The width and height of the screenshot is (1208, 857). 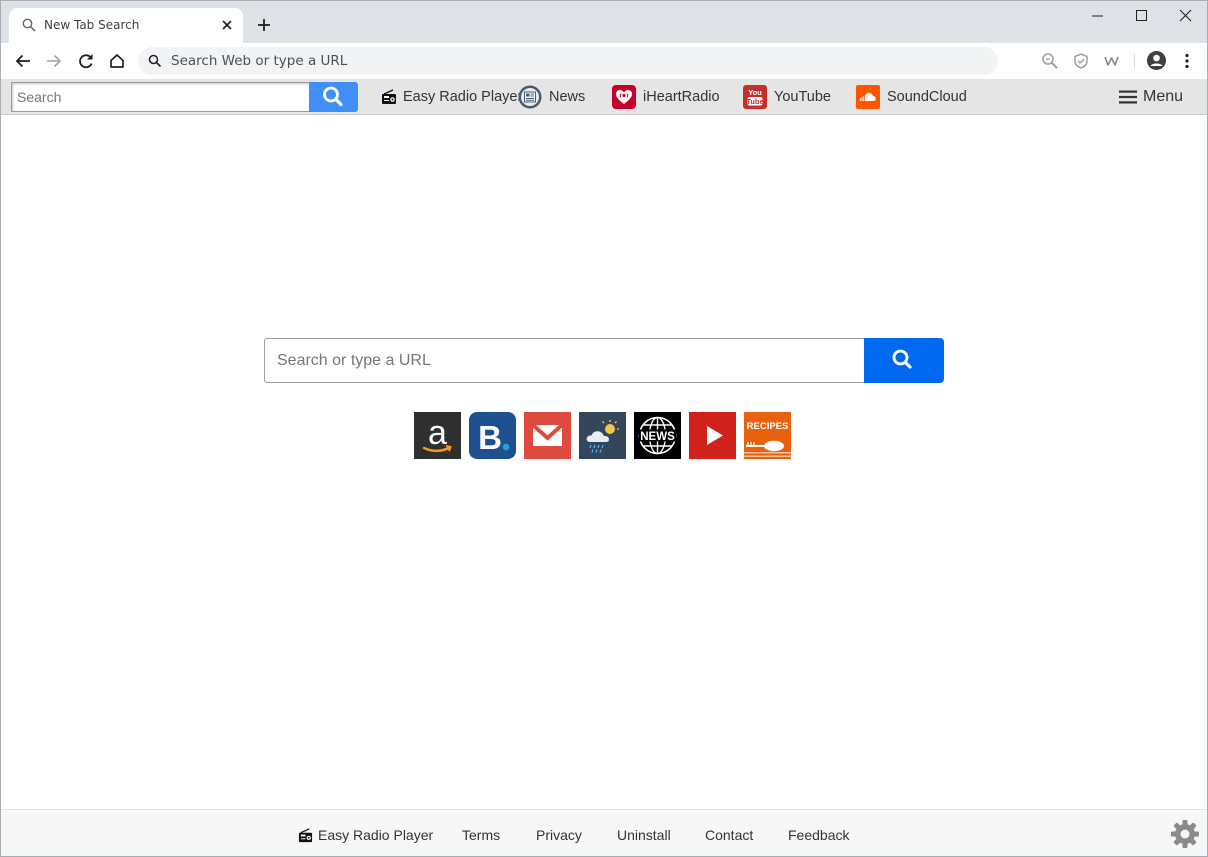 I want to click on browser-toolbar: Search Web or type a URL, so click(x=604, y=61).